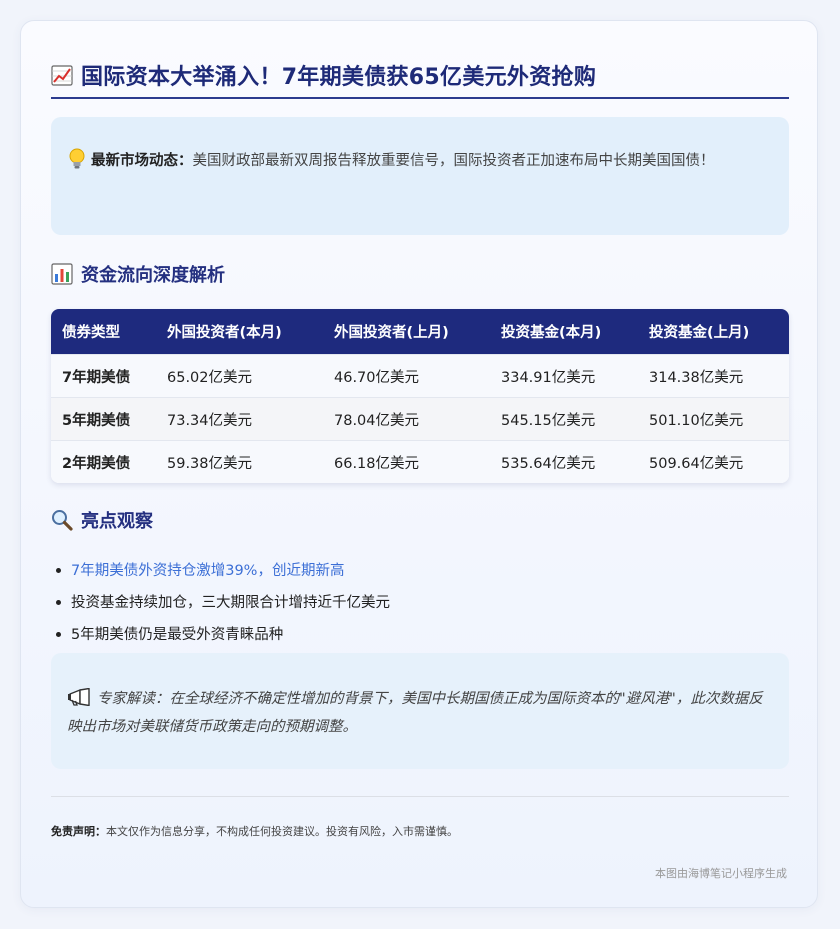  I want to click on disclaimer: 免责声明：本文仅作为信息分享，不构成任何投资建议。投资有风险，入市需谨慎。, so click(254, 831).